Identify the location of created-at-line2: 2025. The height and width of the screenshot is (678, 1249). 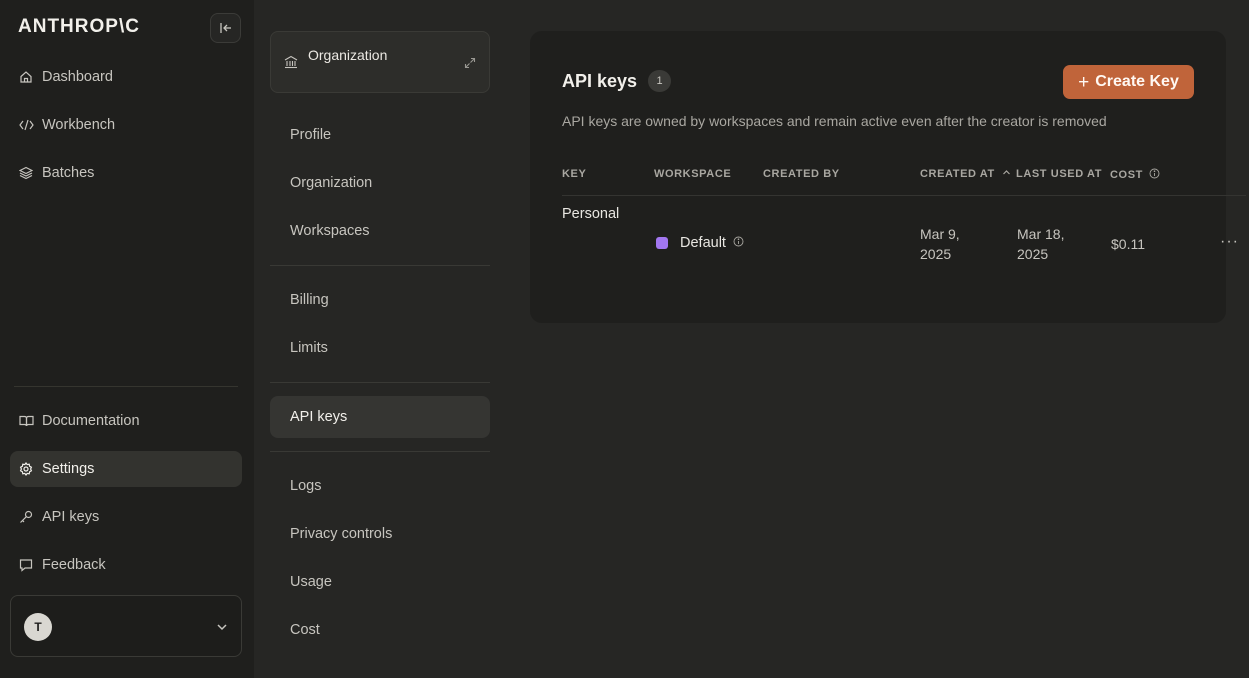
(936, 254).